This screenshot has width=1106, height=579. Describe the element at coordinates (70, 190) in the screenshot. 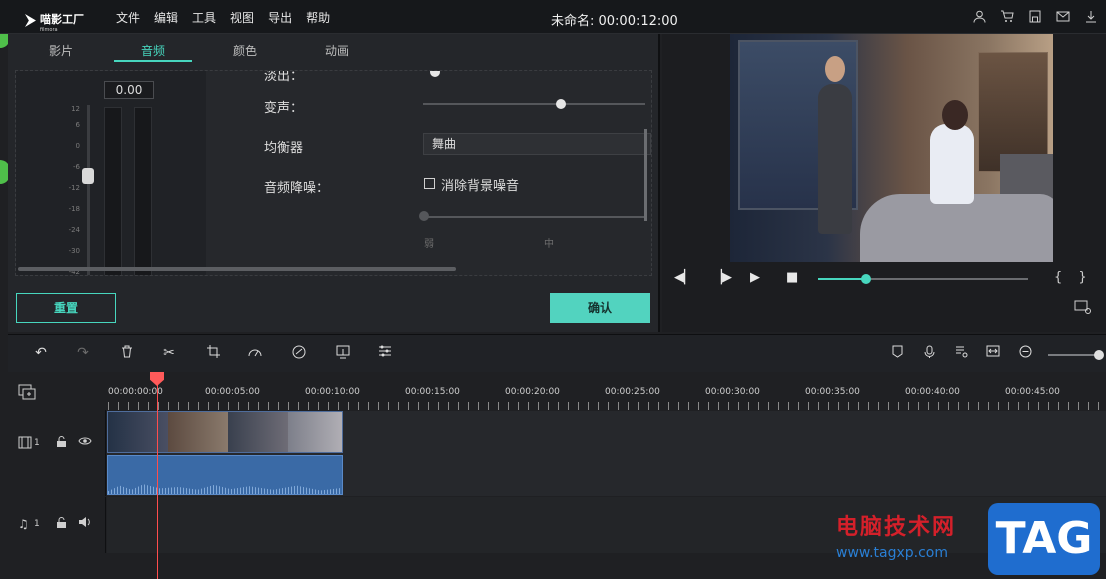

I see `volume-scale: 12 6 0 -6 -12 -18 -24 -30 -42` at that location.